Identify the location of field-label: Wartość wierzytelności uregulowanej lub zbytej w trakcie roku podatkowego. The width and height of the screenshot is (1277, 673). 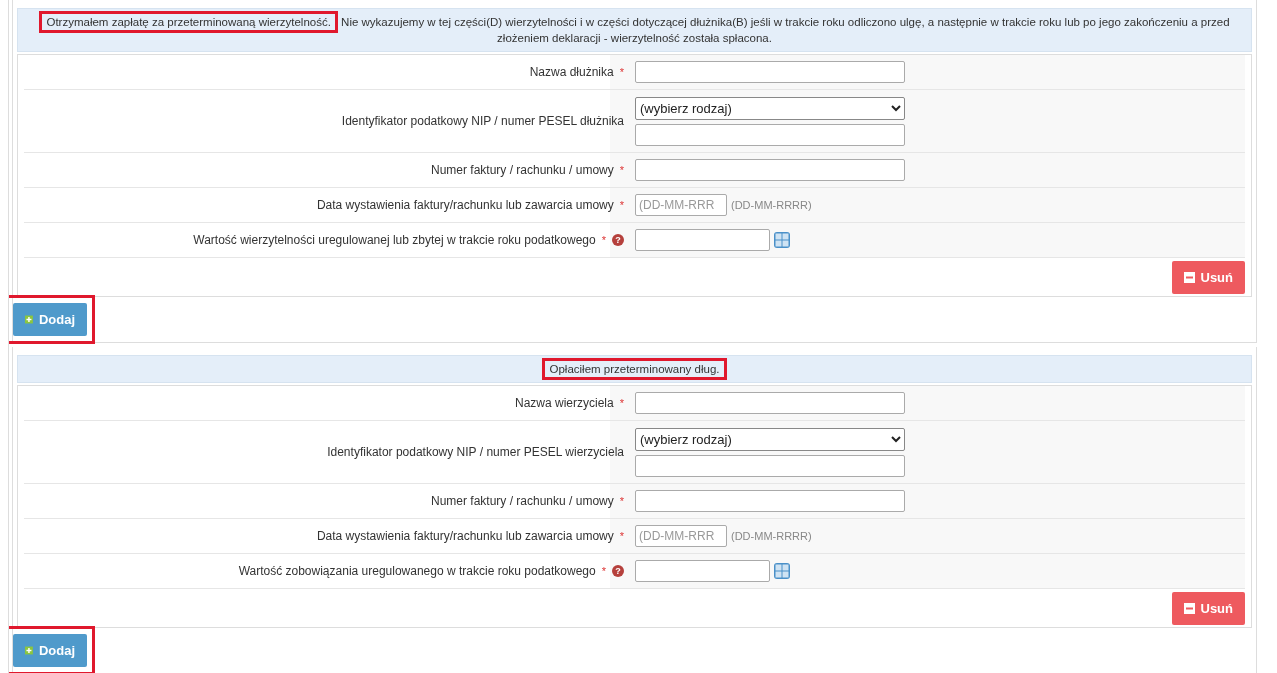
(394, 240).